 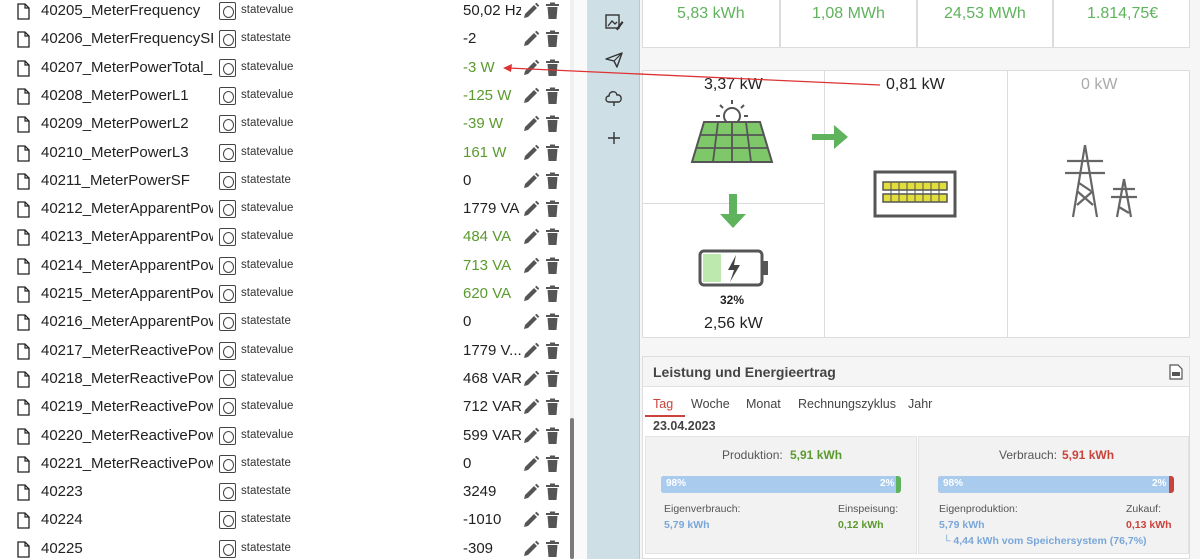 What do you see at coordinates (285, 523) in the screenshot?
I see `table-row: 40224 statestate -1010` at bounding box center [285, 523].